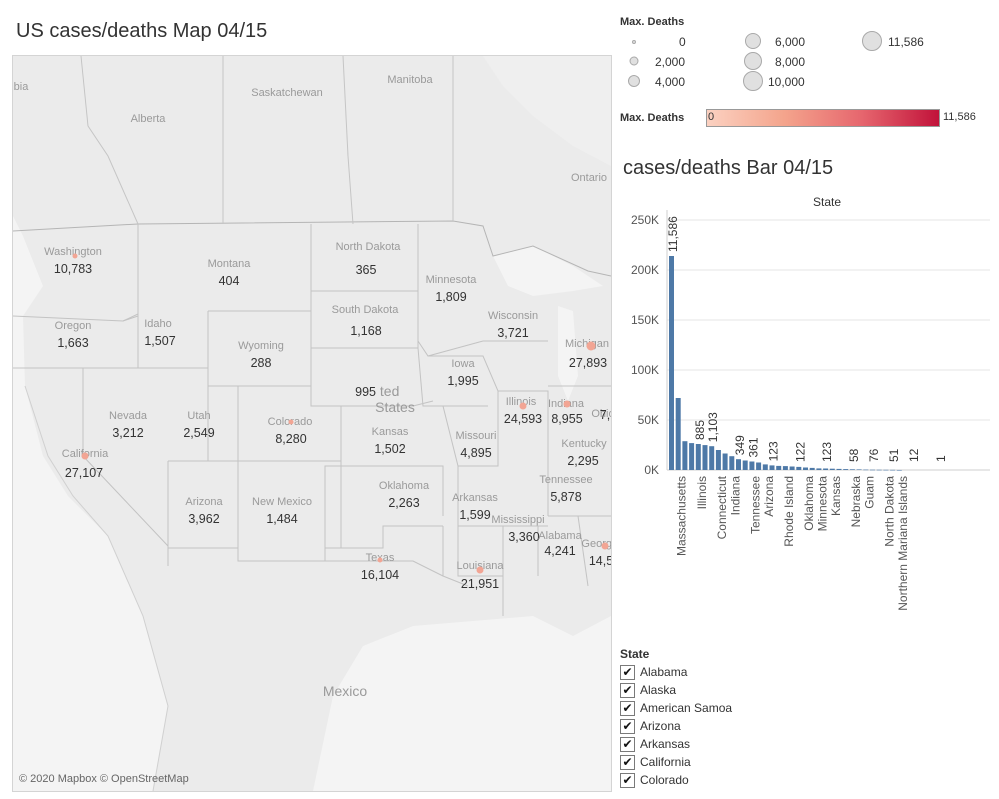 Image resolution: width=999 pixels, height=799 pixels. What do you see at coordinates (204, 502) in the screenshot?
I see `state-label-arizona: Arizona` at bounding box center [204, 502].